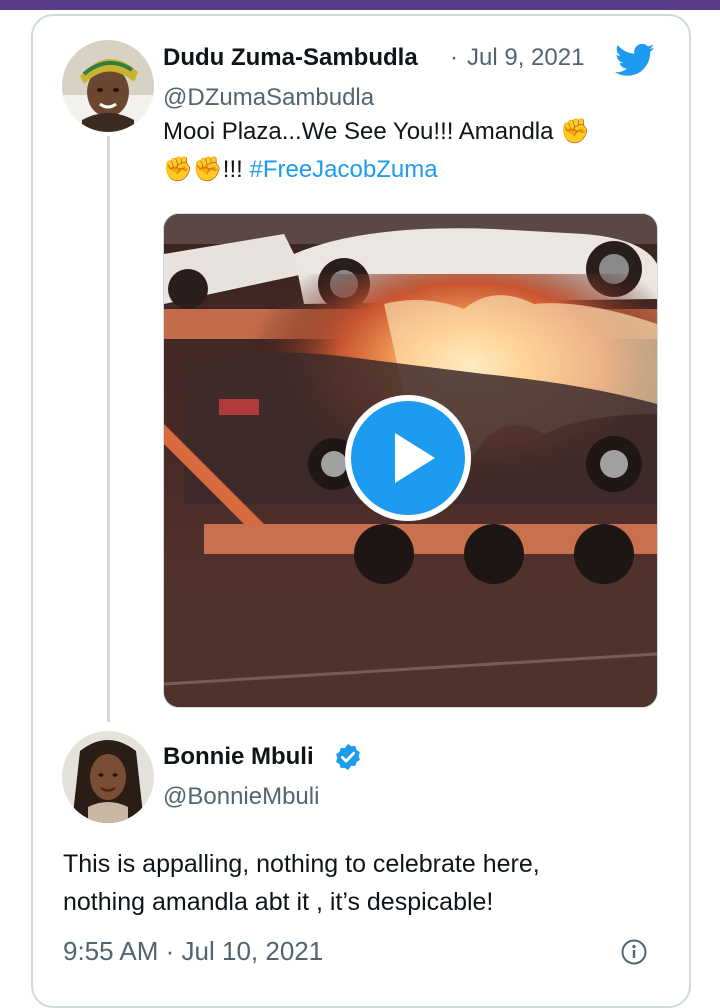 This screenshot has width=720, height=1008. Describe the element at coordinates (238, 757) in the screenshot. I see `reply-author-name: Bonnie Mbuli` at that location.